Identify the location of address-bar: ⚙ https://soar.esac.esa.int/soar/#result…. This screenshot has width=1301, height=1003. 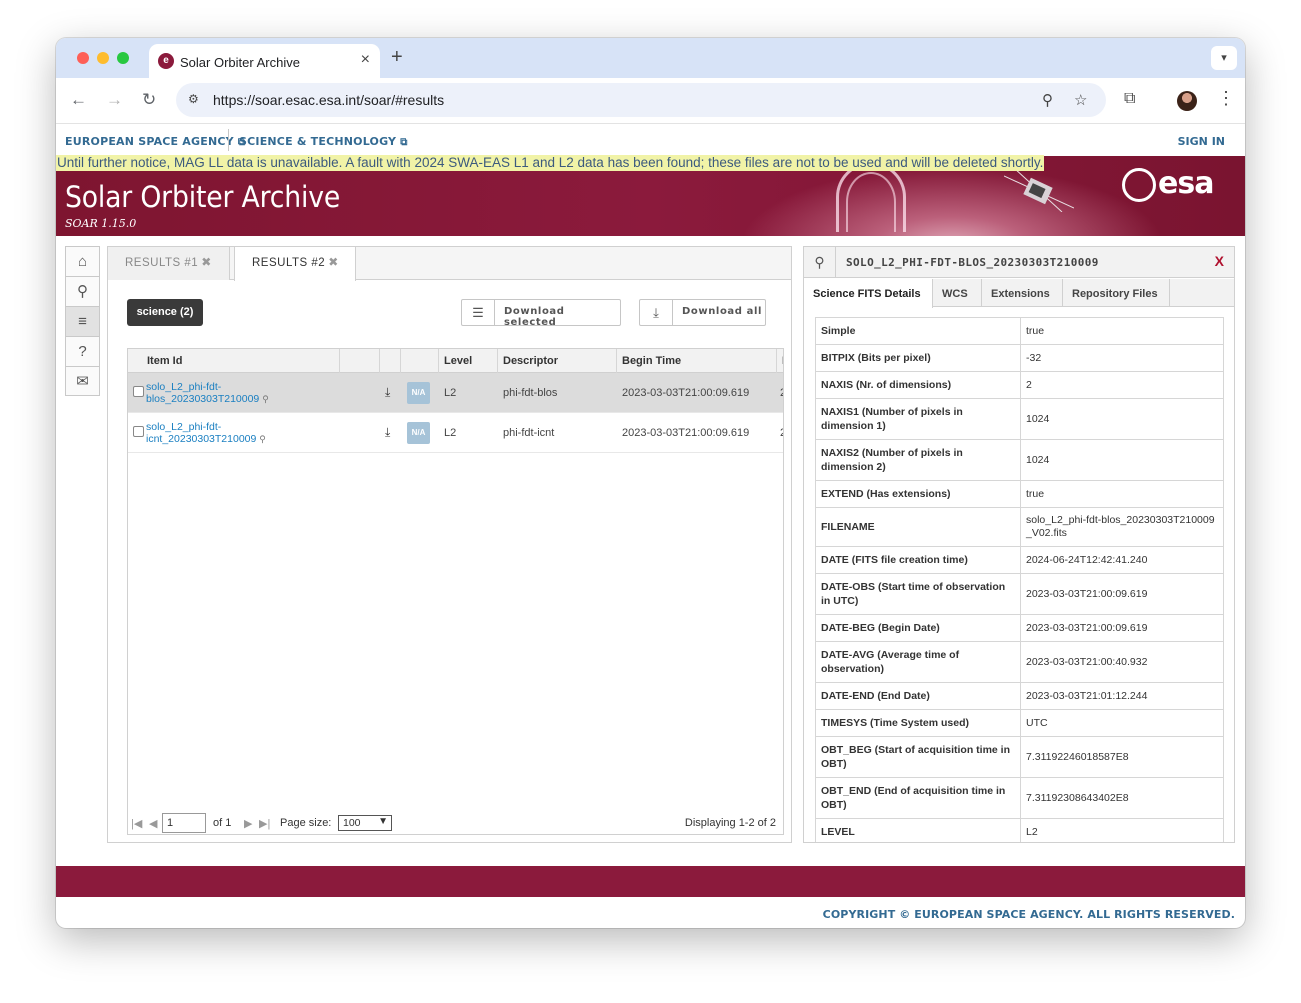
(641, 100).